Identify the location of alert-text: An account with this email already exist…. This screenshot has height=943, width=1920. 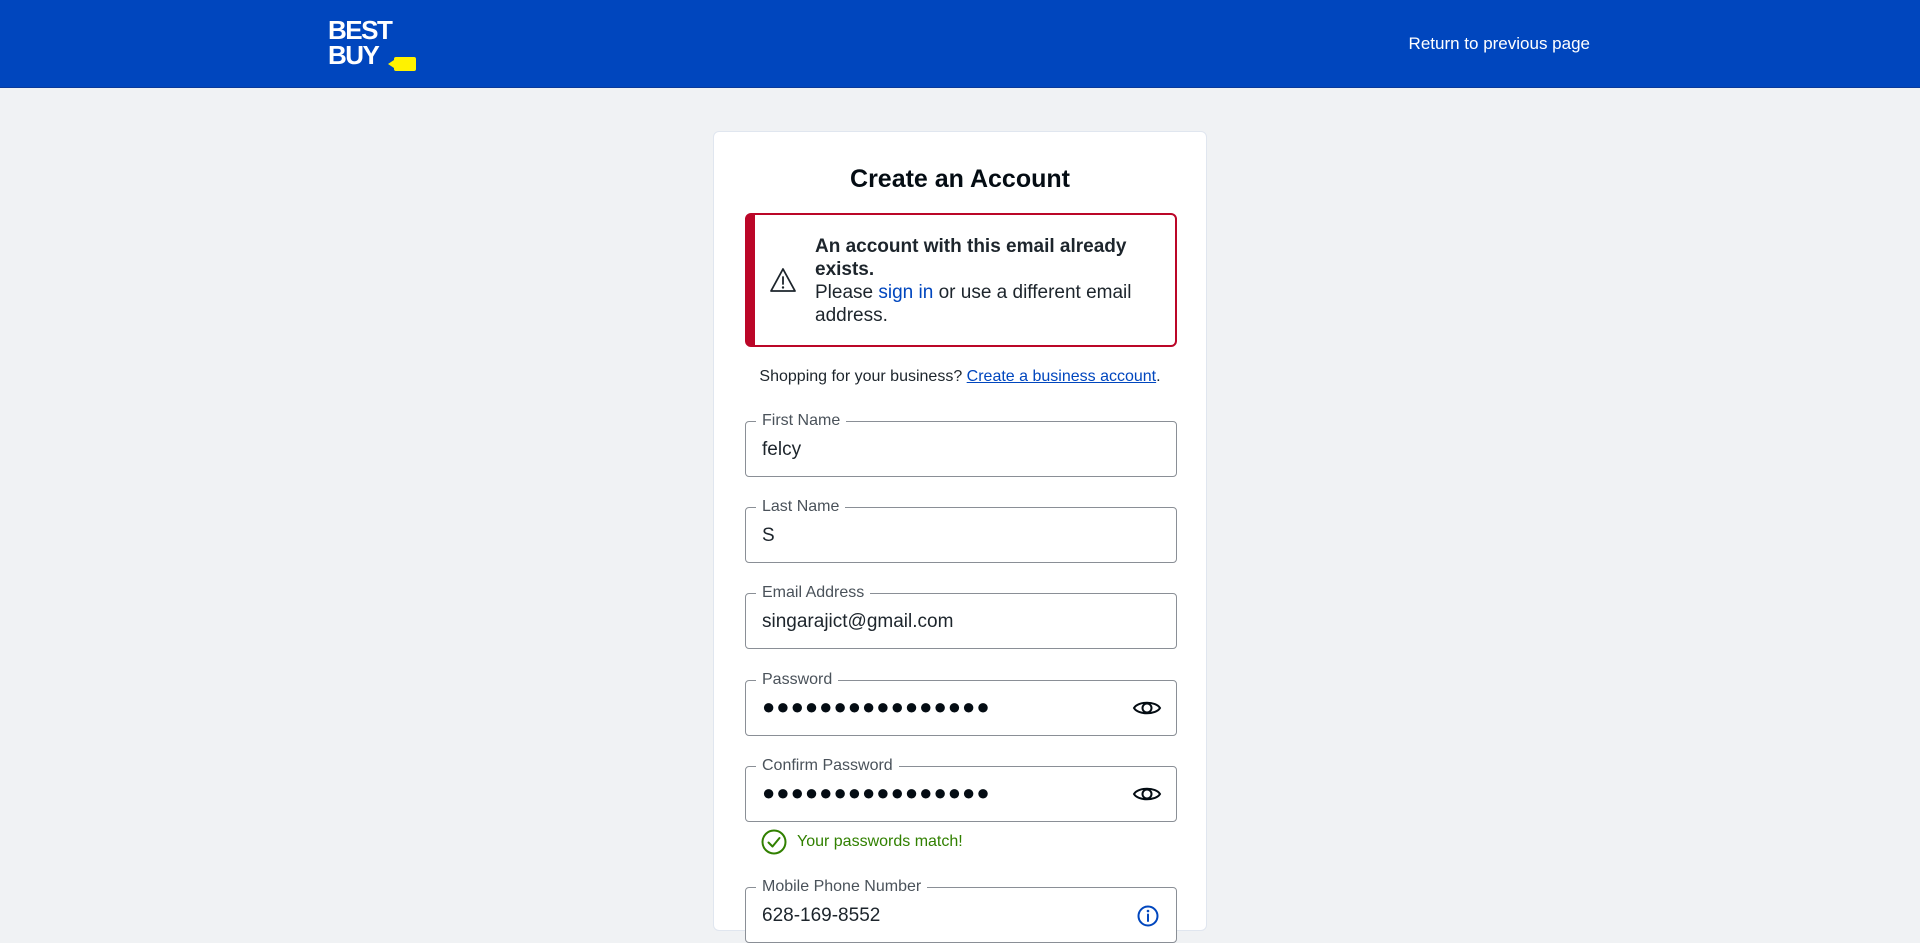
(985, 281).